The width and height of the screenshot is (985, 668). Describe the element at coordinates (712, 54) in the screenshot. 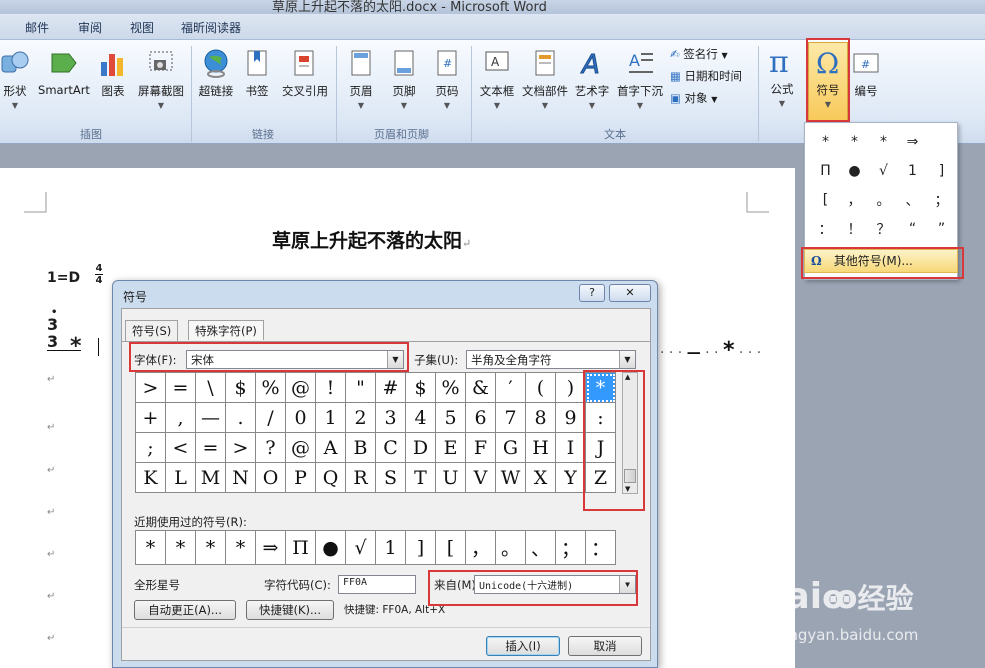

I see `signature-line-button: ✍ 签名行 ▼` at that location.